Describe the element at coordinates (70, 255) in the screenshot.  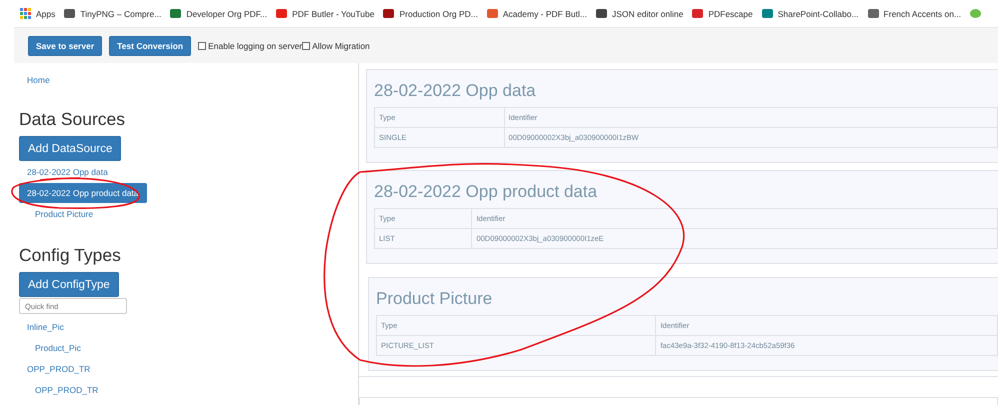
I see `section-heading: Config Types` at that location.